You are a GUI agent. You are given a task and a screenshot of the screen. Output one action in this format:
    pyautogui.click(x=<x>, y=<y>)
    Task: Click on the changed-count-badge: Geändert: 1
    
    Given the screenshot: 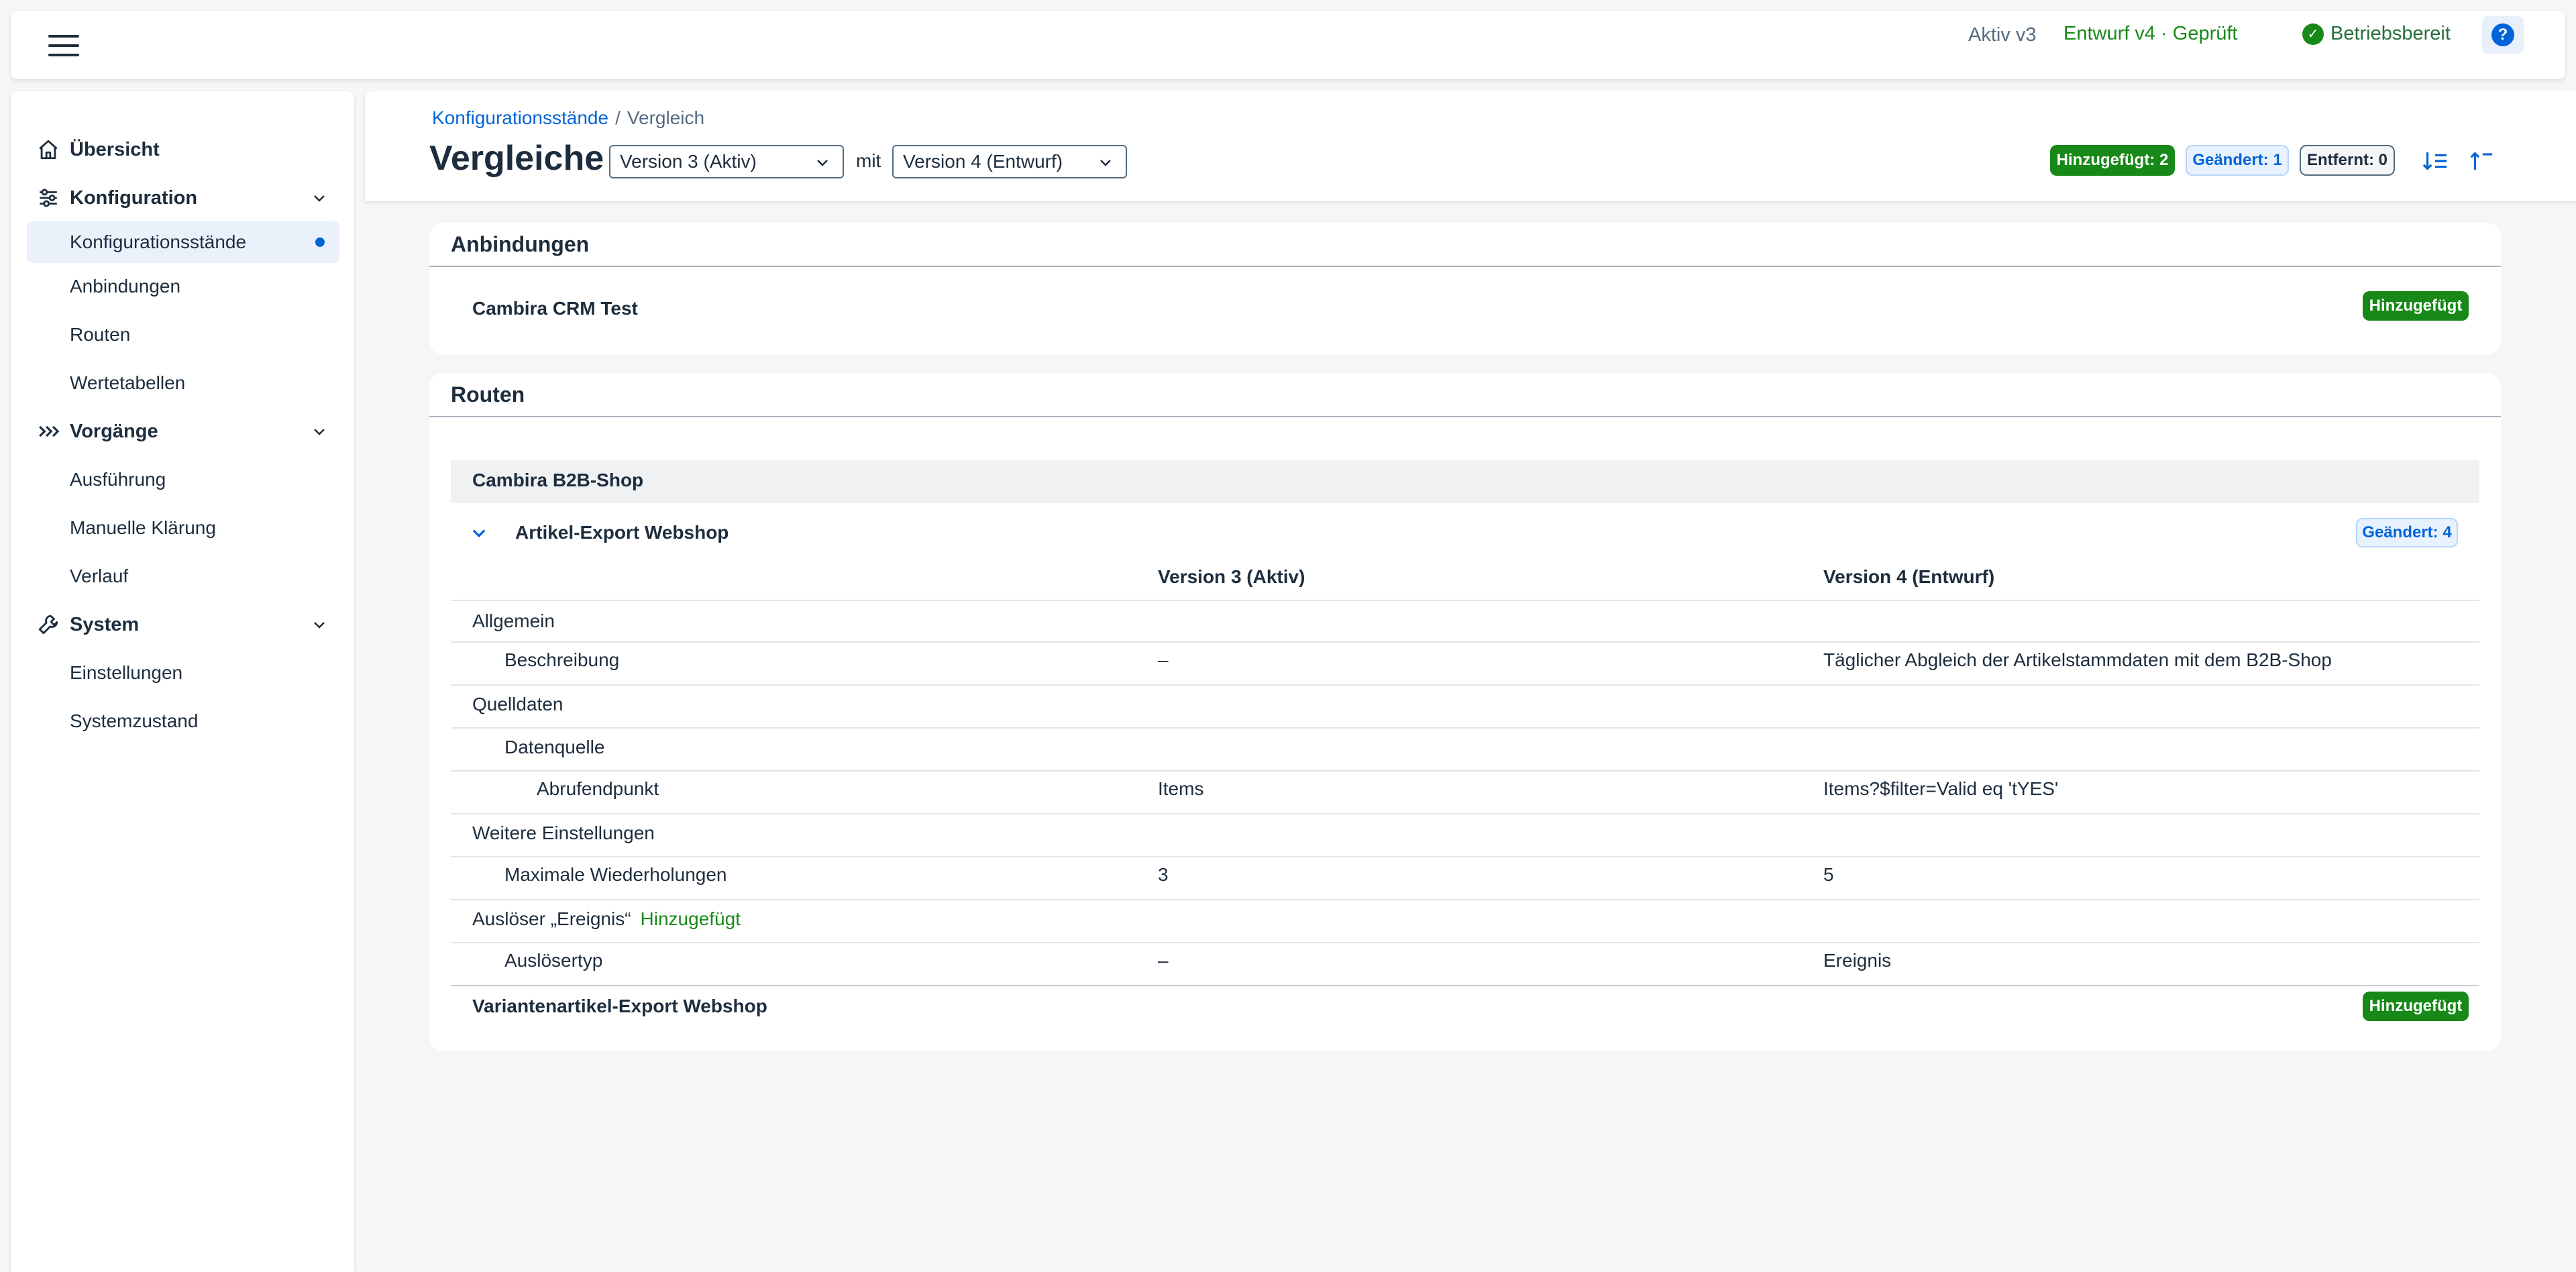 What is the action you would take?
    pyautogui.click(x=2237, y=160)
    